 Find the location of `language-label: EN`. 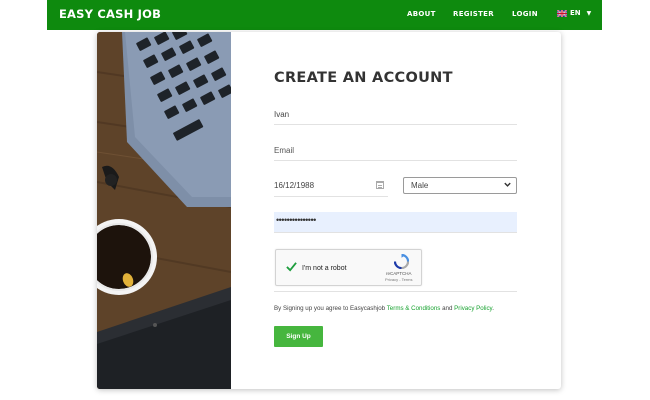

language-label: EN is located at coordinates (575, 13).